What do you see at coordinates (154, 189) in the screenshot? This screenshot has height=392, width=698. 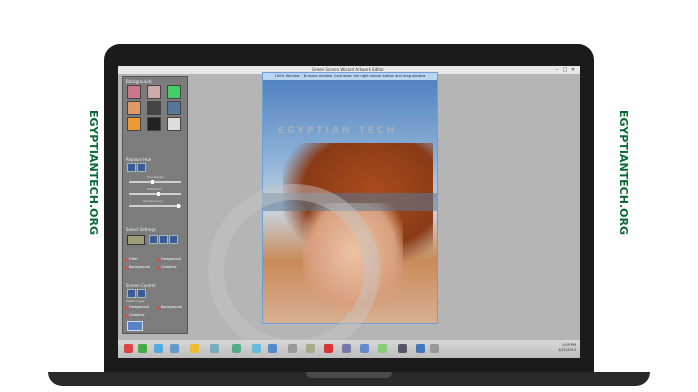 I see `reflection-label: Reflection` at bounding box center [154, 189].